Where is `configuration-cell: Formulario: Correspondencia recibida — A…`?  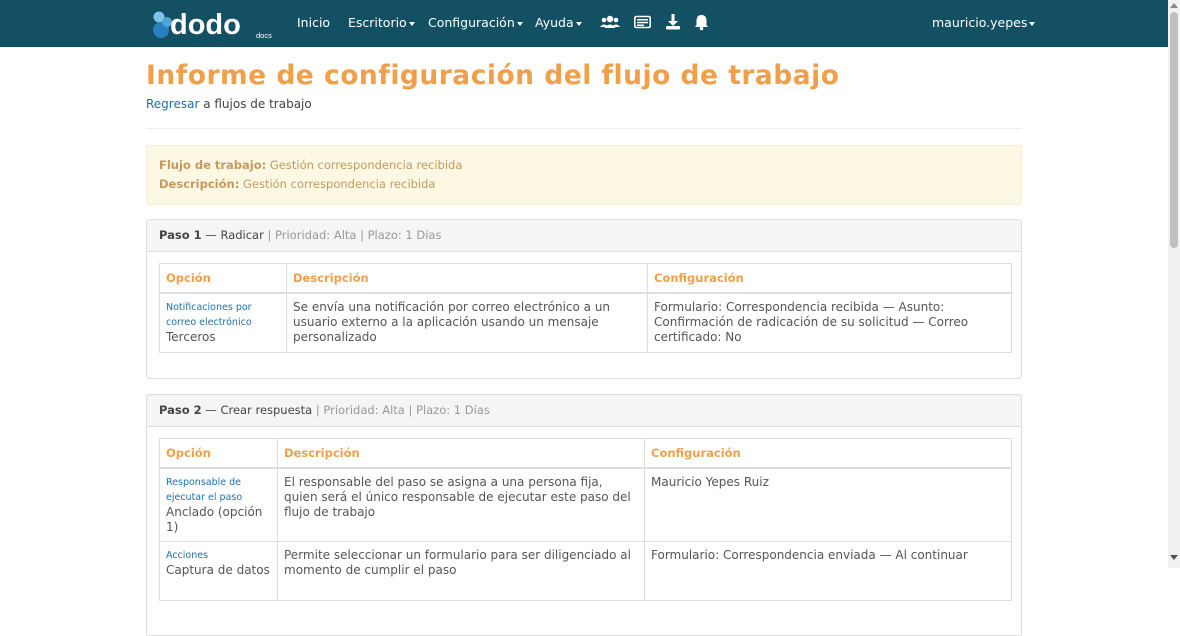 configuration-cell: Formulario: Correspondencia recibida — A… is located at coordinates (829, 322).